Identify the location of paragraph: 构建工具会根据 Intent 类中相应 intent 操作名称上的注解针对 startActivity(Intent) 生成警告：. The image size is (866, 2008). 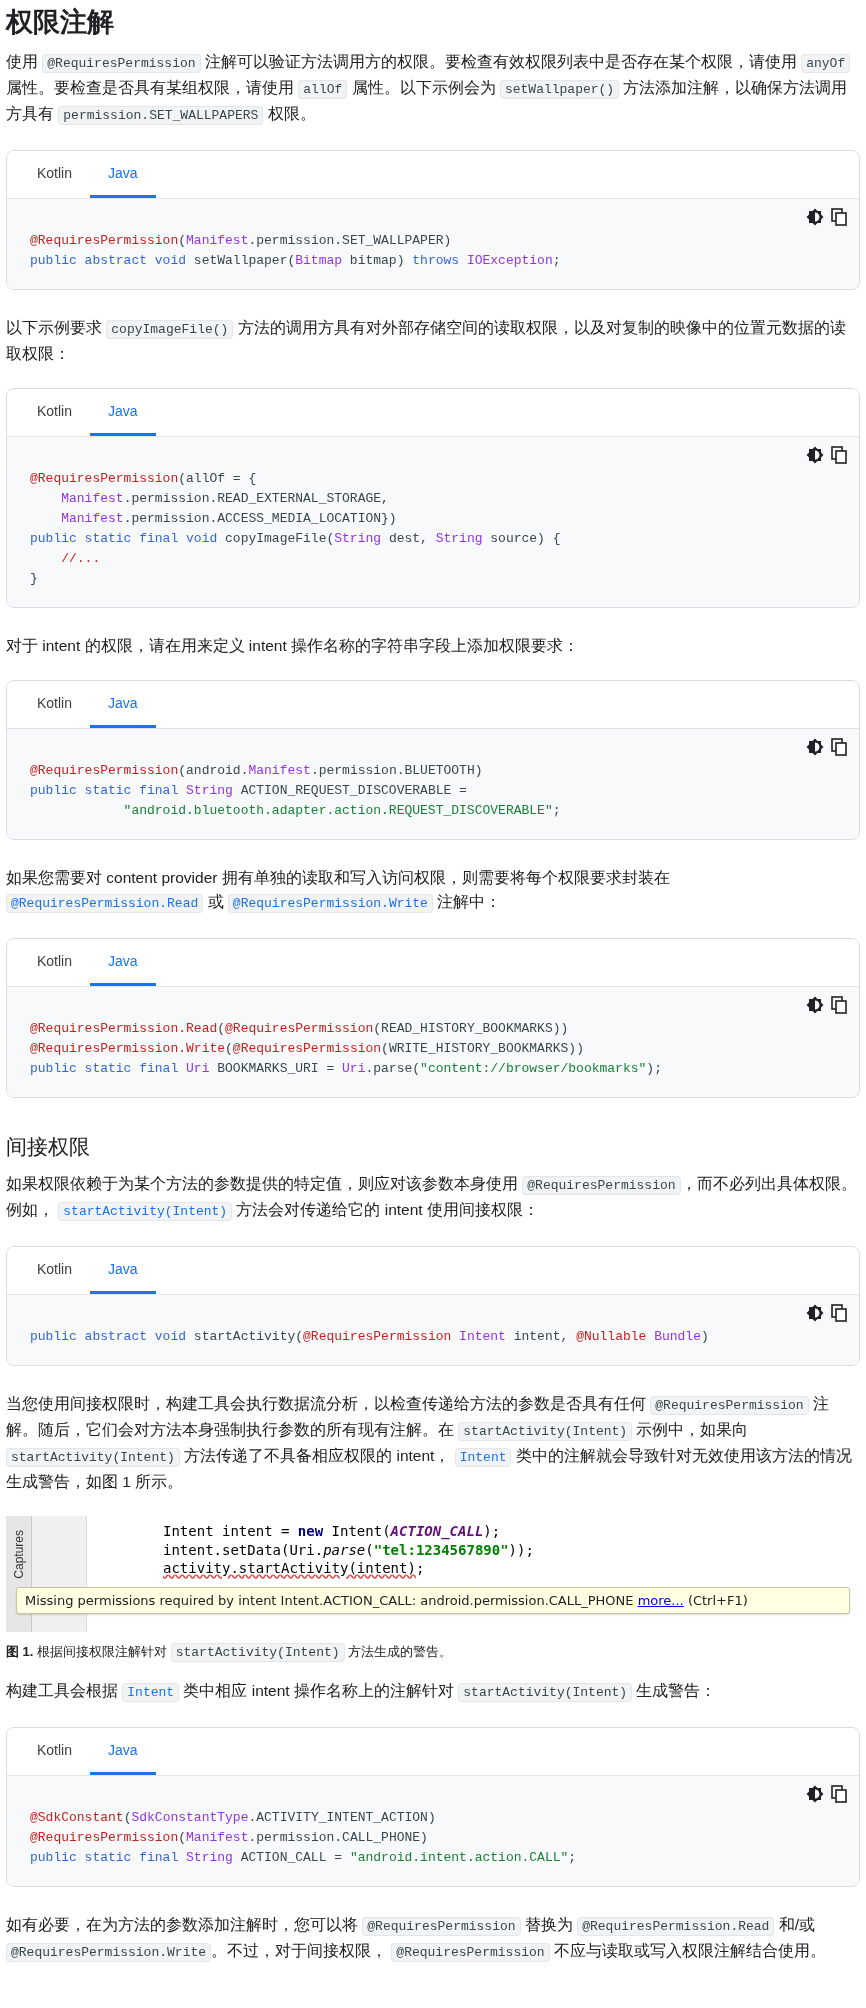
(362, 1692).